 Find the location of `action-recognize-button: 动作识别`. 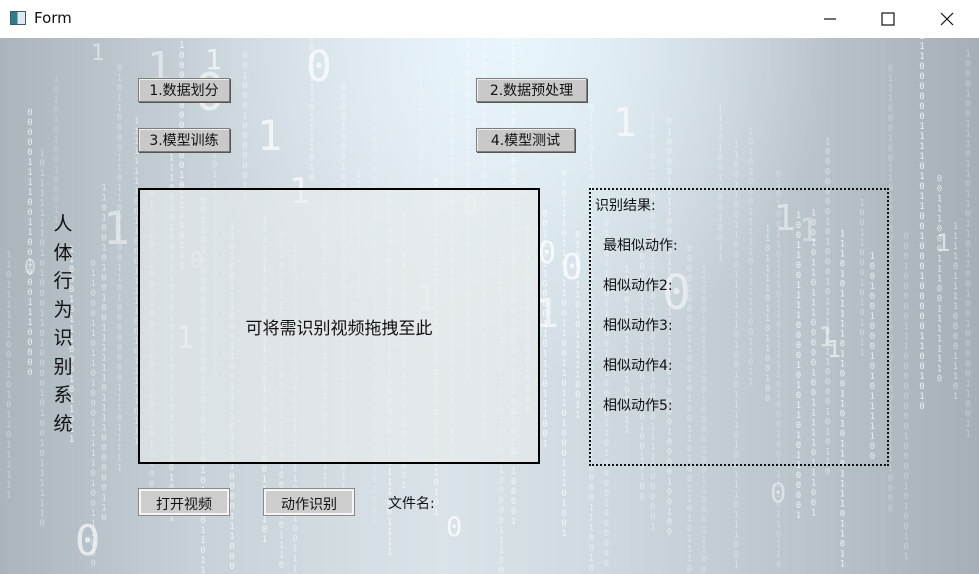

action-recognize-button: 动作识别 is located at coordinates (309, 502).